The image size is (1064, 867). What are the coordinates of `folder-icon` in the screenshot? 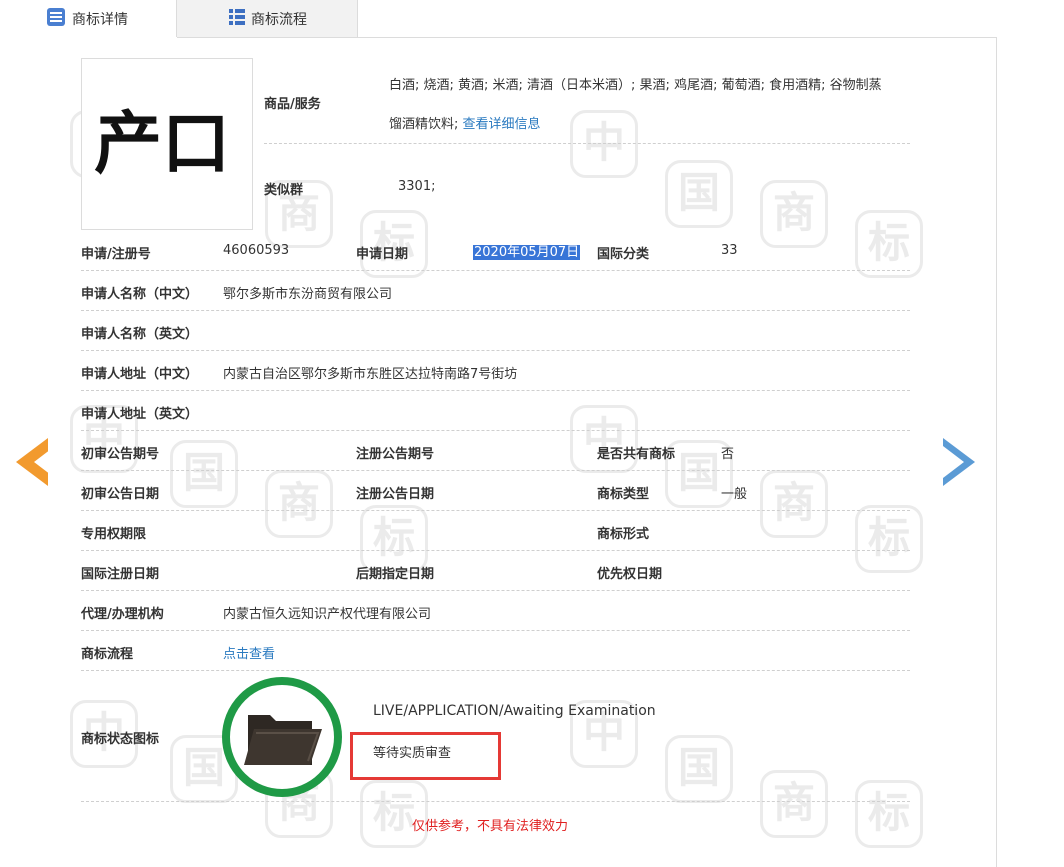 It's located at (282, 737).